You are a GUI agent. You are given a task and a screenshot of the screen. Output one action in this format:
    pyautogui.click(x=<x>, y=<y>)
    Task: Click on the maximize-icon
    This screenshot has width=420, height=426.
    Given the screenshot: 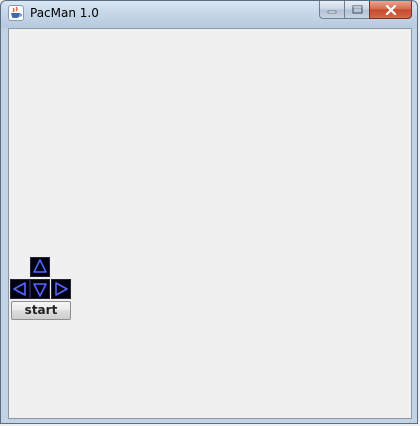 What is the action you would take?
    pyautogui.click(x=357, y=9)
    